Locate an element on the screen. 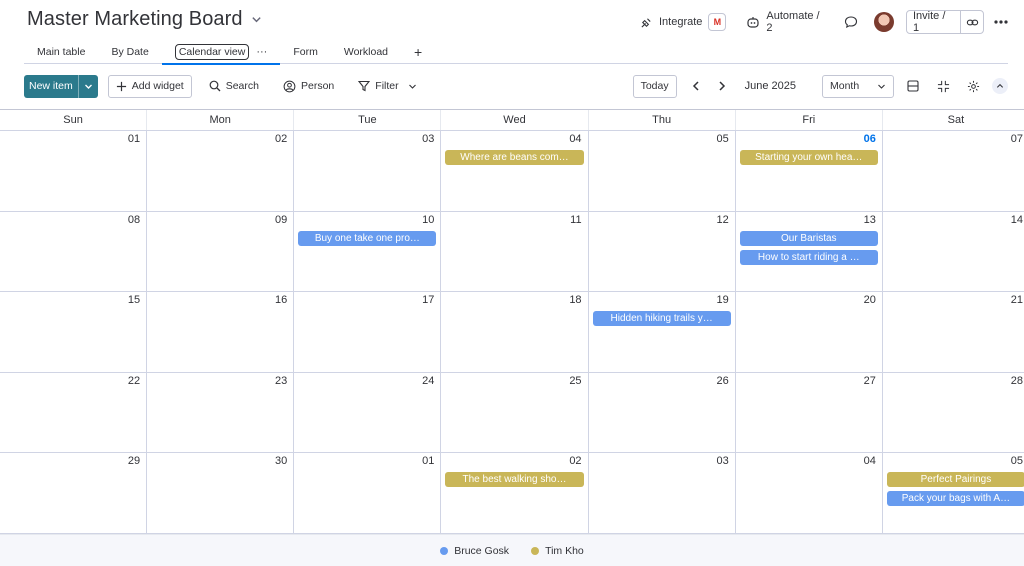 This screenshot has height=566, width=1024. search-button: Search is located at coordinates (234, 86).